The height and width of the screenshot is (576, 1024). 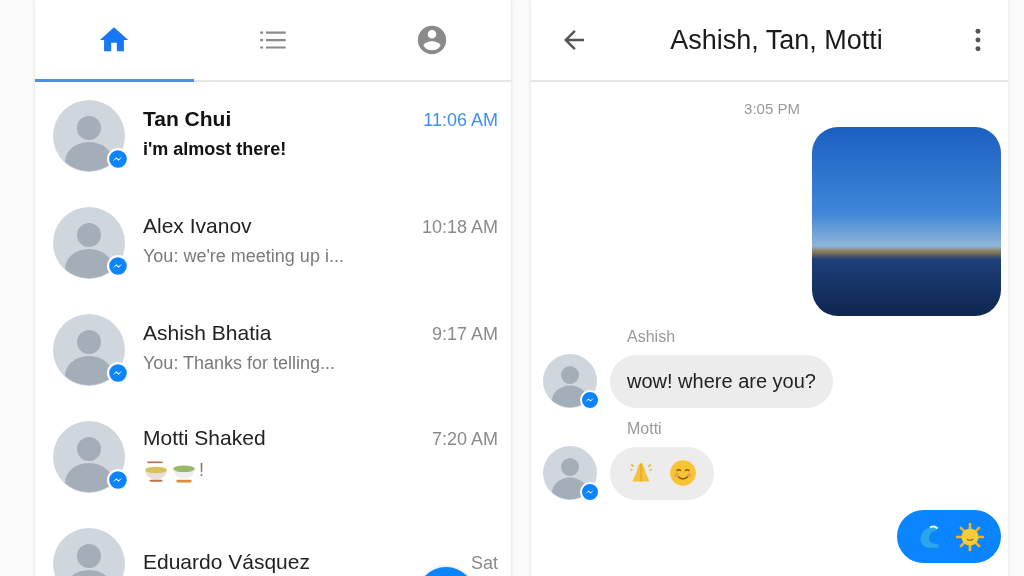 What do you see at coordinates (484, 563) in the screenshot?
I see `message-time: Sat` at bounding box center [484, 563].